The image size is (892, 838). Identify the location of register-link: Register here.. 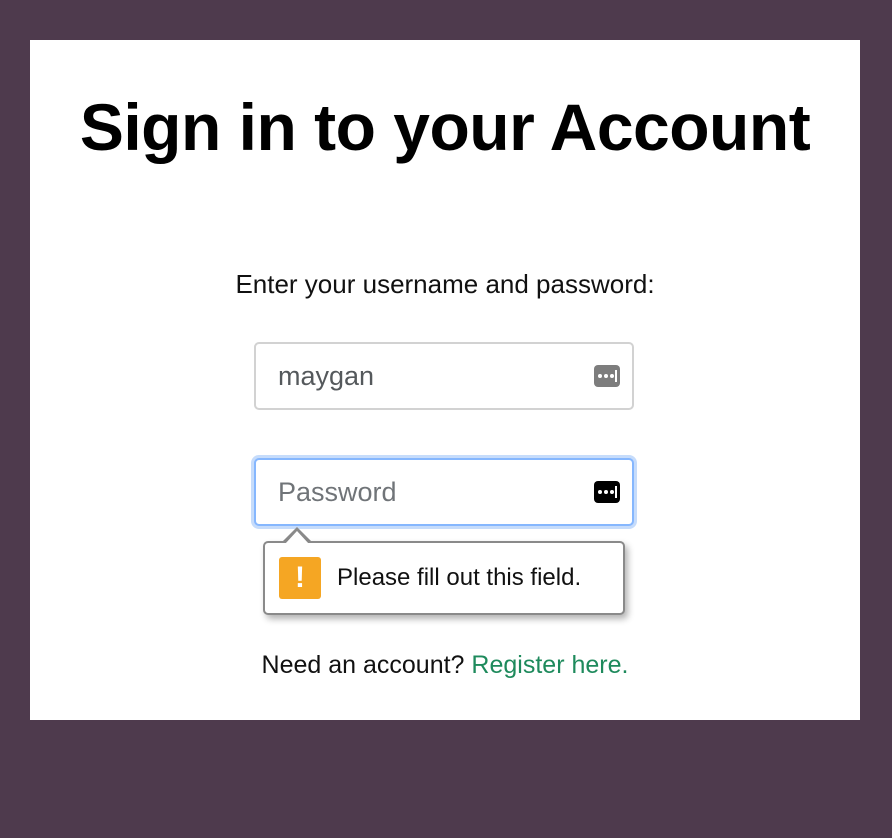
(549, 665).